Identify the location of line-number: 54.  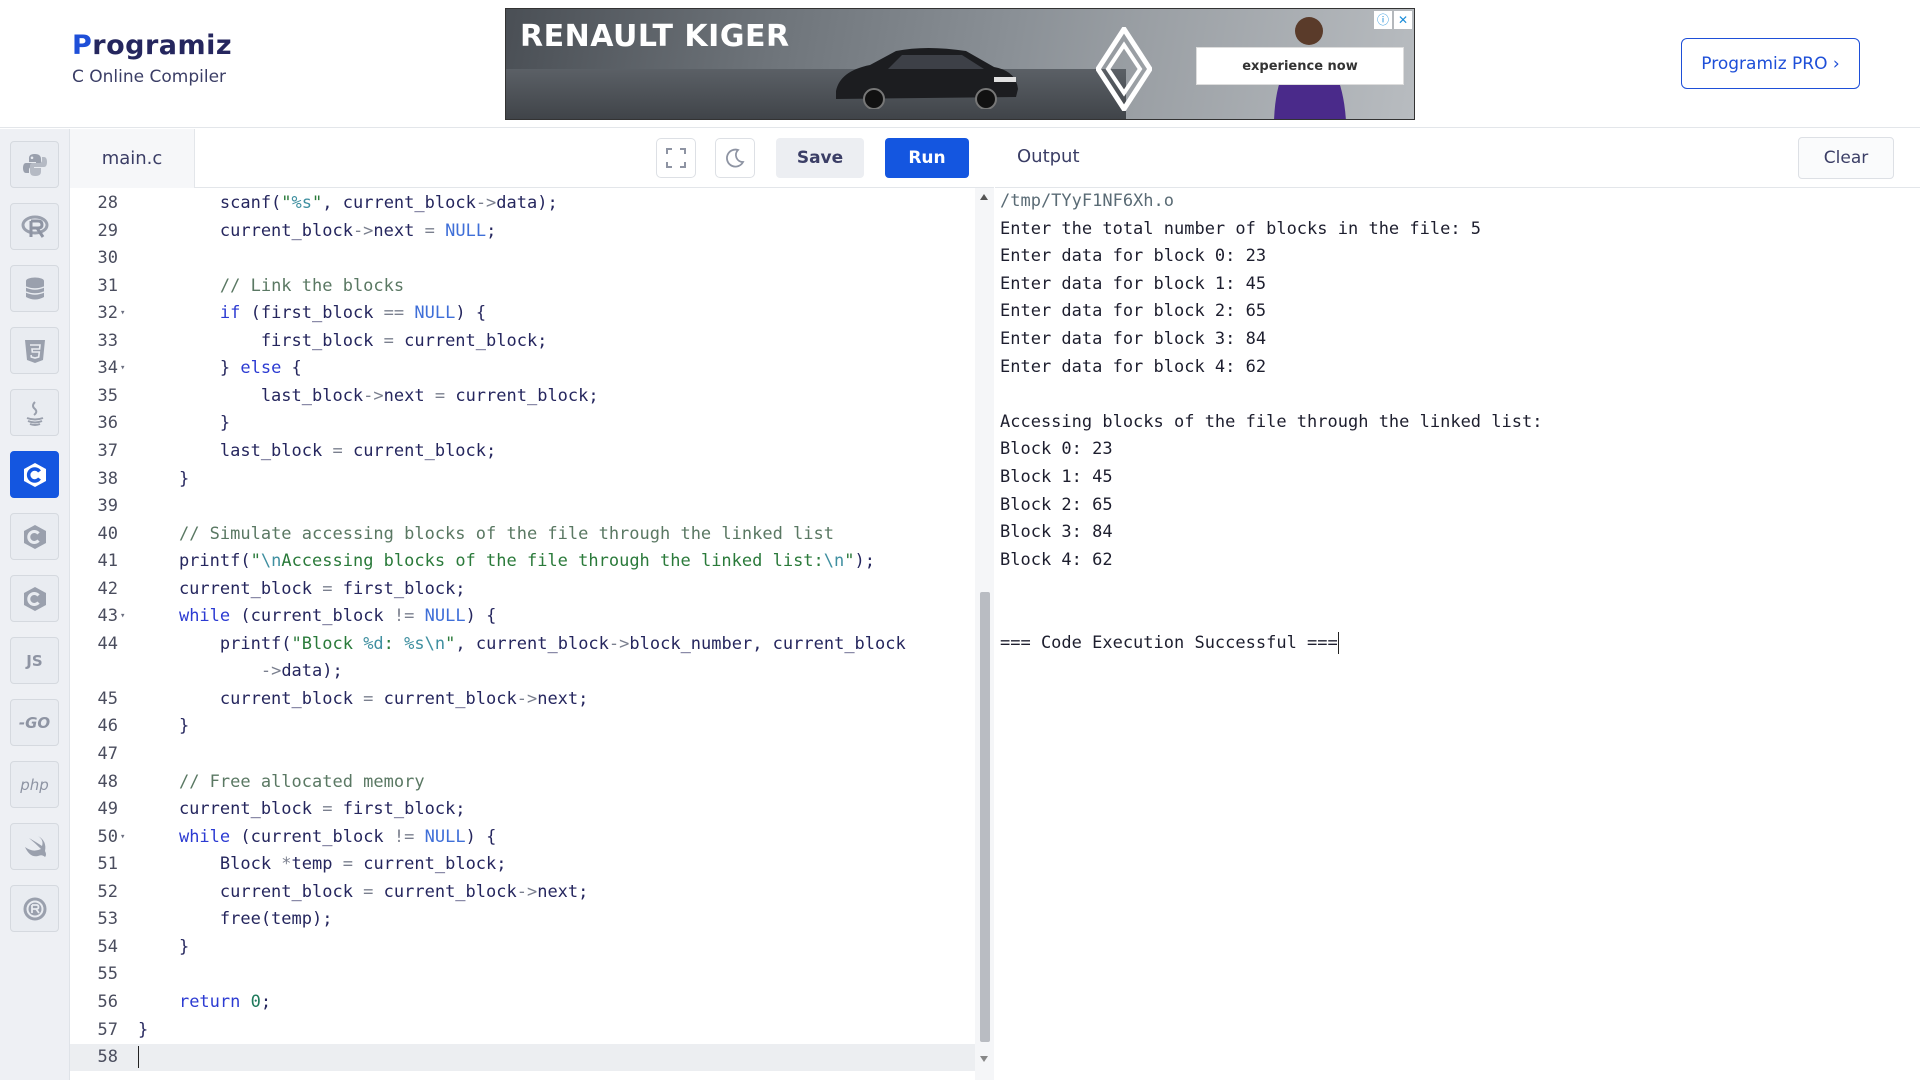
(107, 946).